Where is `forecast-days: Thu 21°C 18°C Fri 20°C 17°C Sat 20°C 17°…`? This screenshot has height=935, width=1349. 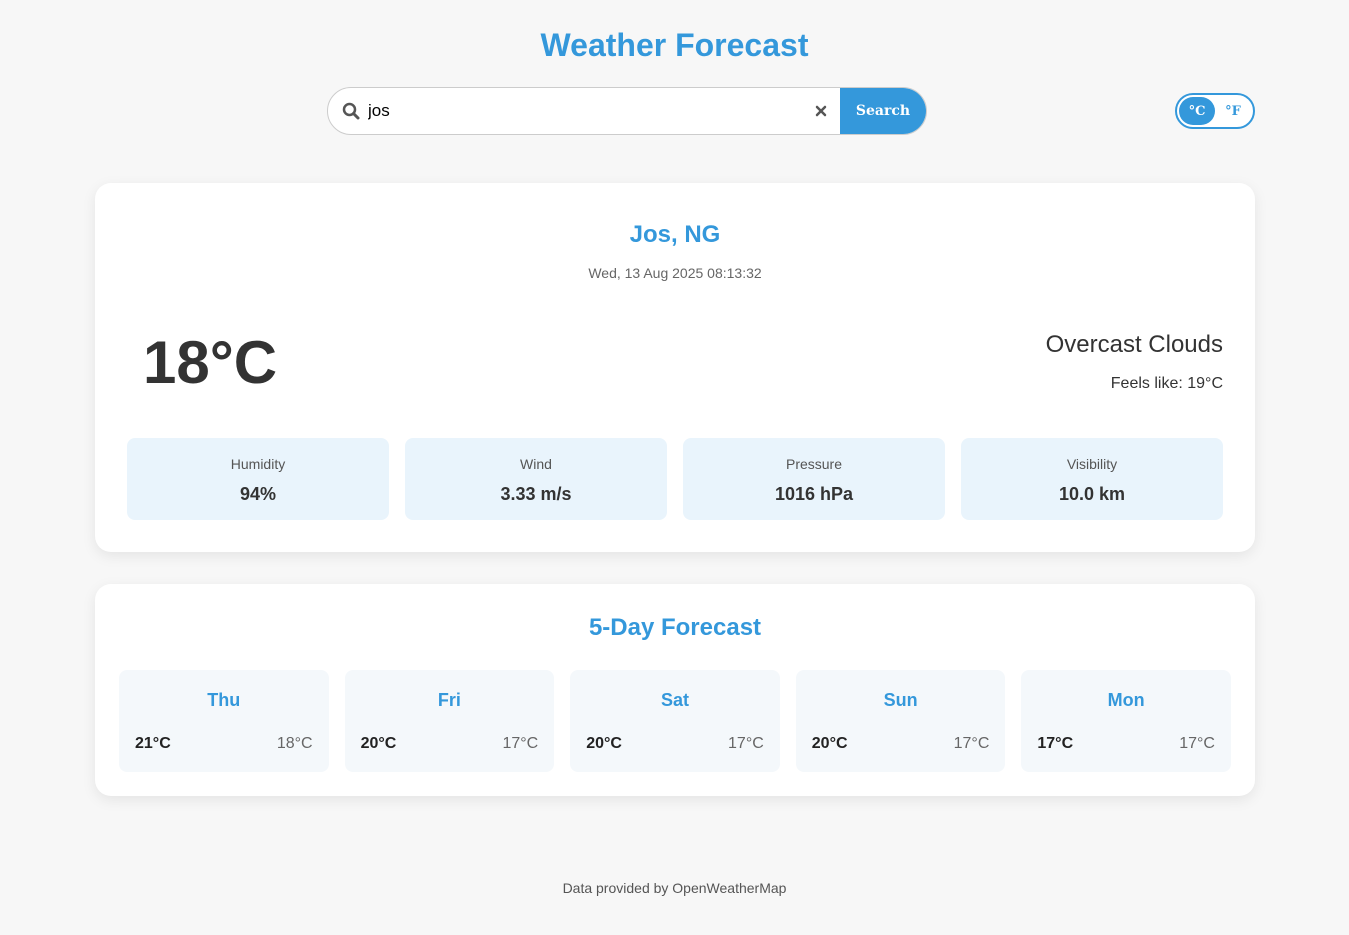 forecast-days: Thu 21°C 18°C Fri 20°C 17°C Sat 20°C 17°… is located at coordinates (675, 721).